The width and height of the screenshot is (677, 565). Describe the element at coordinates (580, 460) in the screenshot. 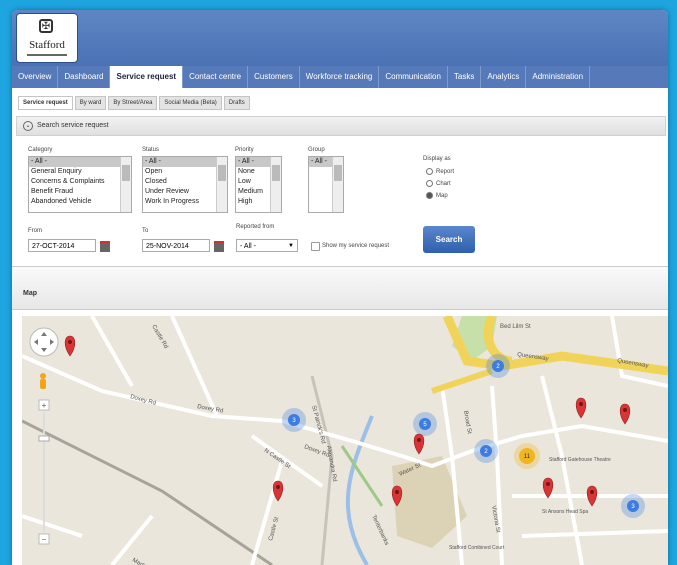

I see `poi-label: Stafford Gatehouse Theatre` at that location.